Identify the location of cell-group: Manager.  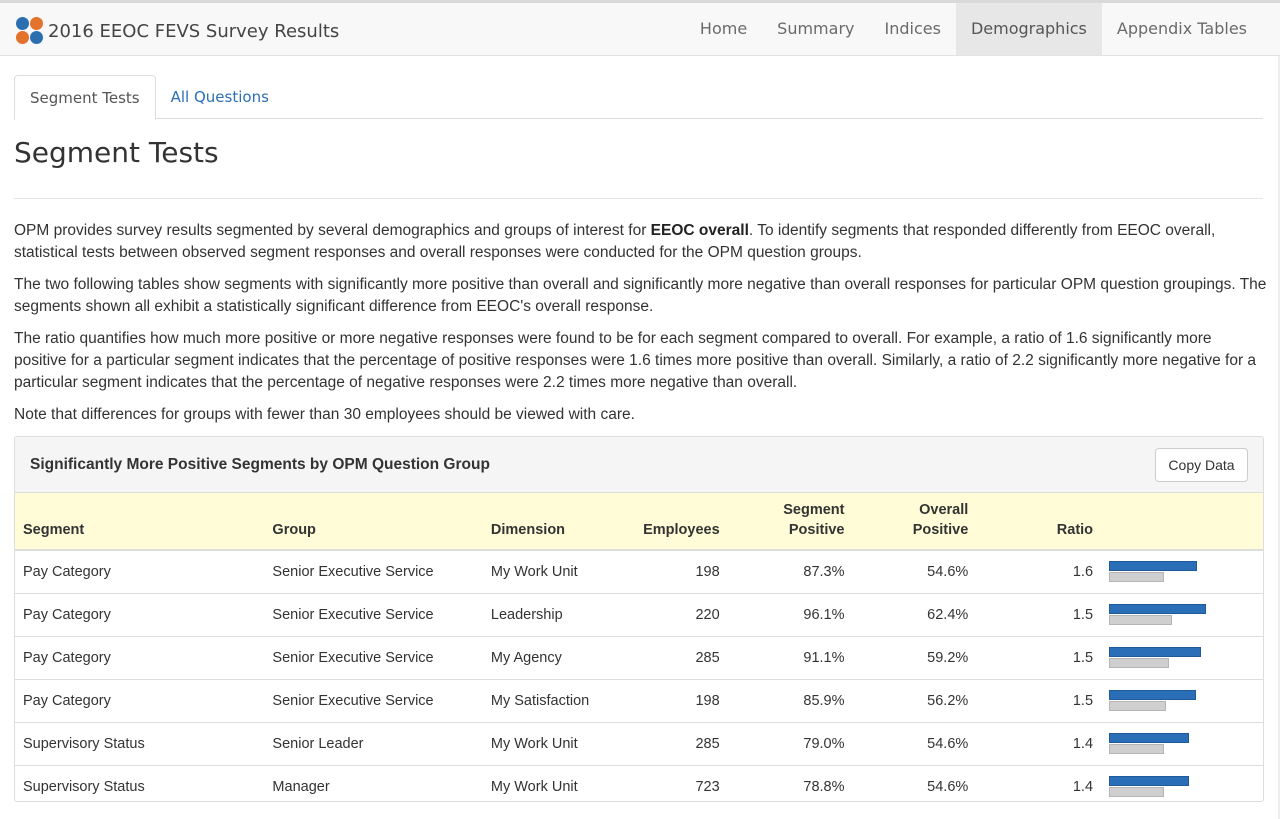
(301, 786).